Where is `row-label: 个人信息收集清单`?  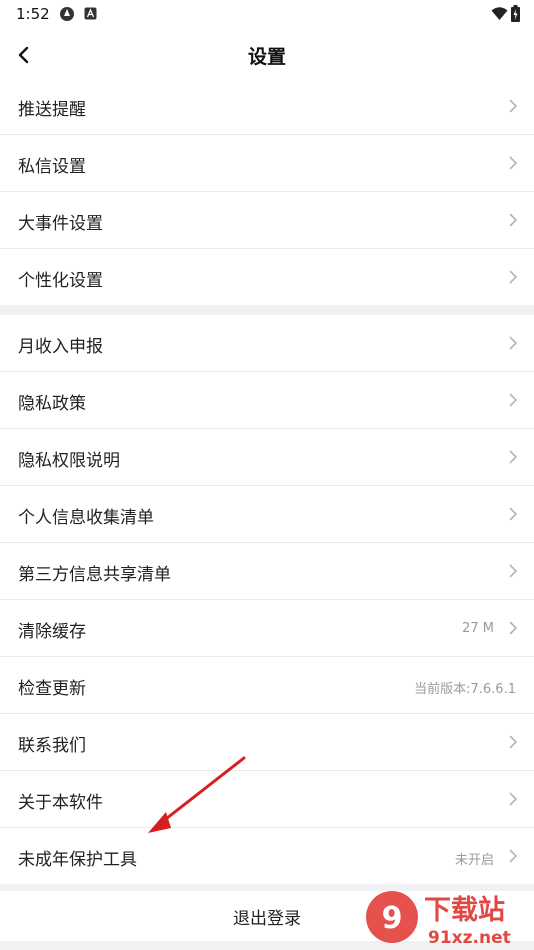
row-label: 个人信息收集清单 is located at coordinates (86, 518).